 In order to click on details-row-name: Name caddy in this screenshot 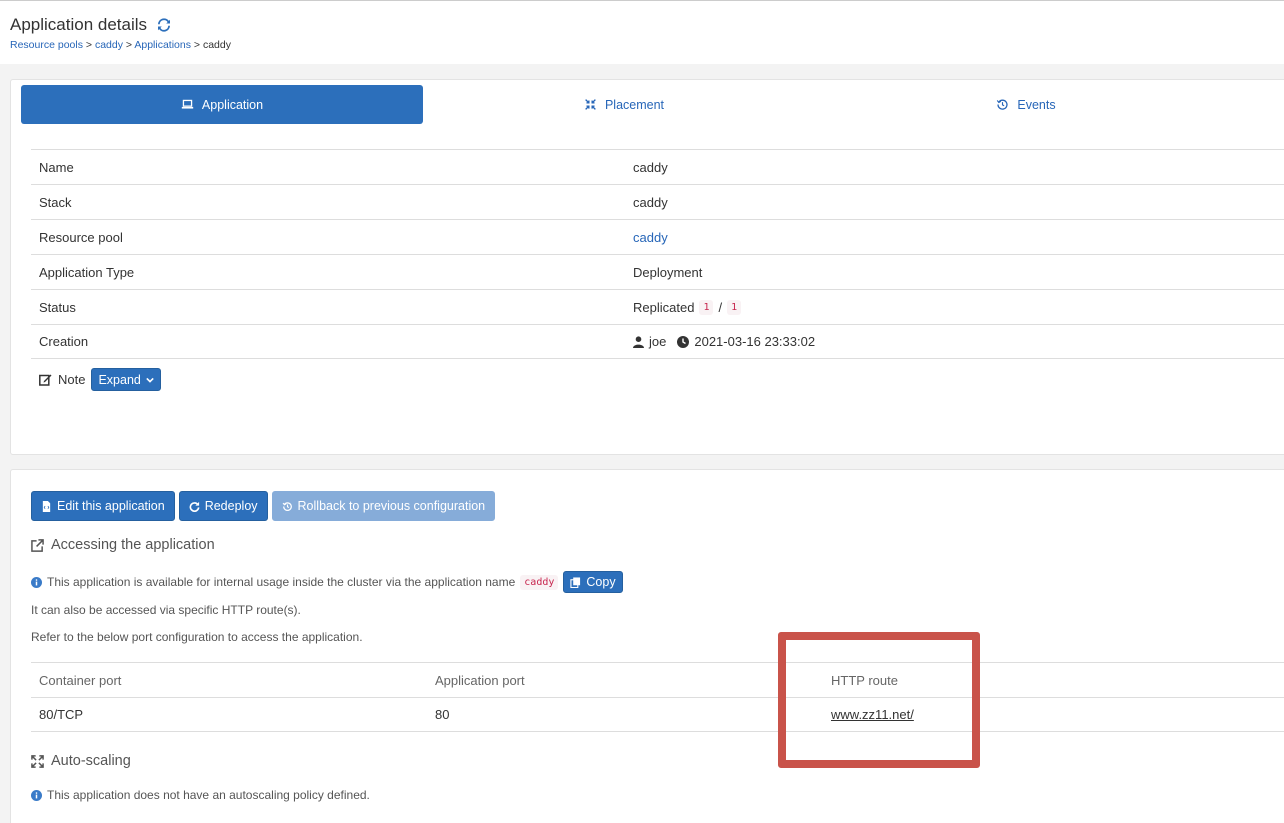, I will do `click(657, 166)`.